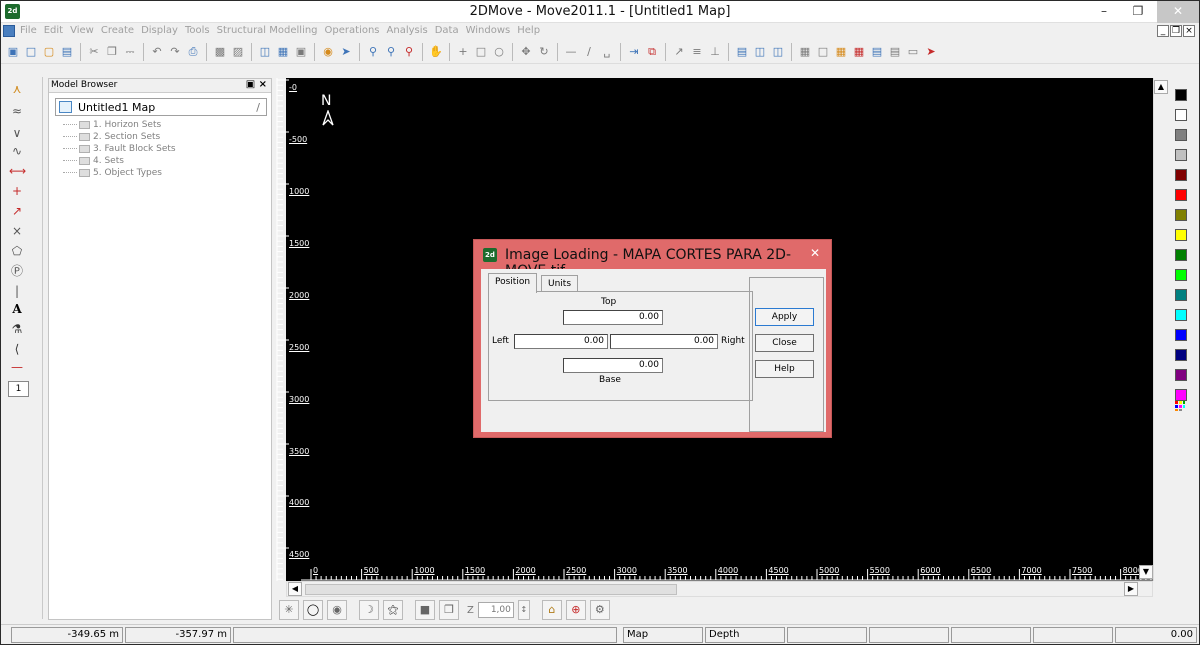 The height and width of the screenshot is (645, 1200). I want to click on left-field: 0.00, so click(561, 341).